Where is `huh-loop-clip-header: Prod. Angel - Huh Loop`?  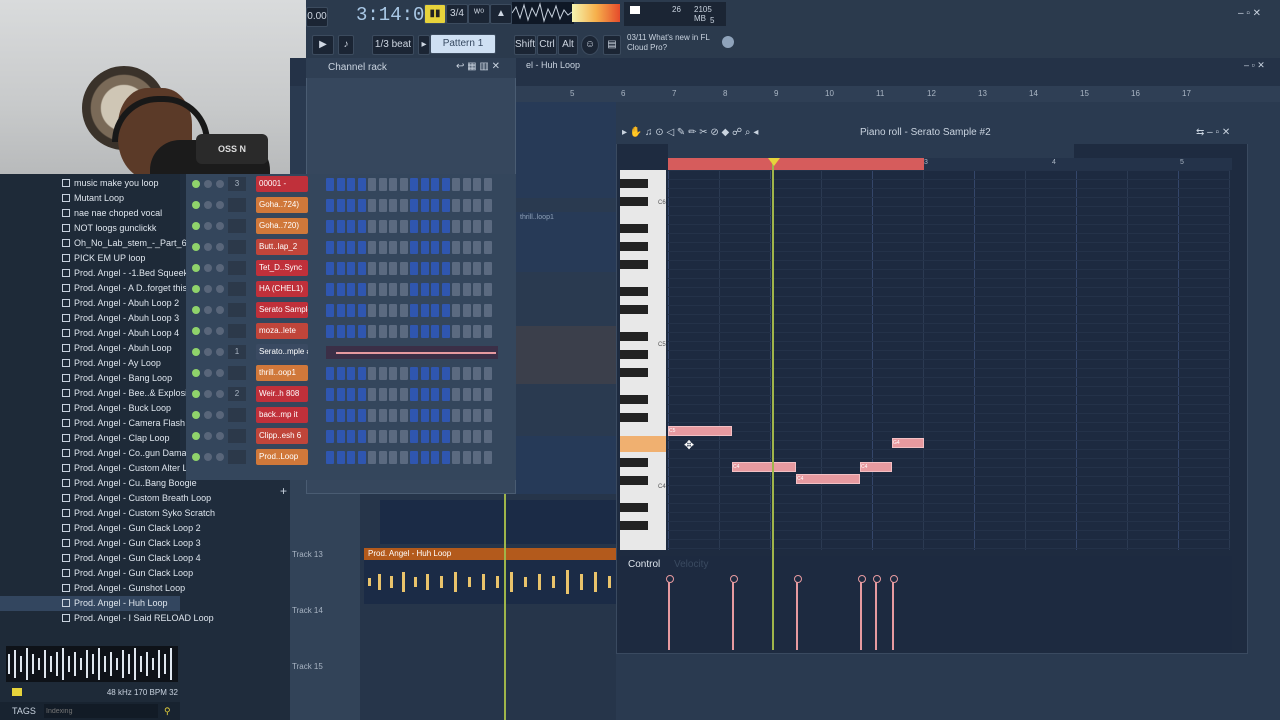 huh-loop-clip-header: Prod. Angel - Huh Loop is located at coordinates (490, 554).